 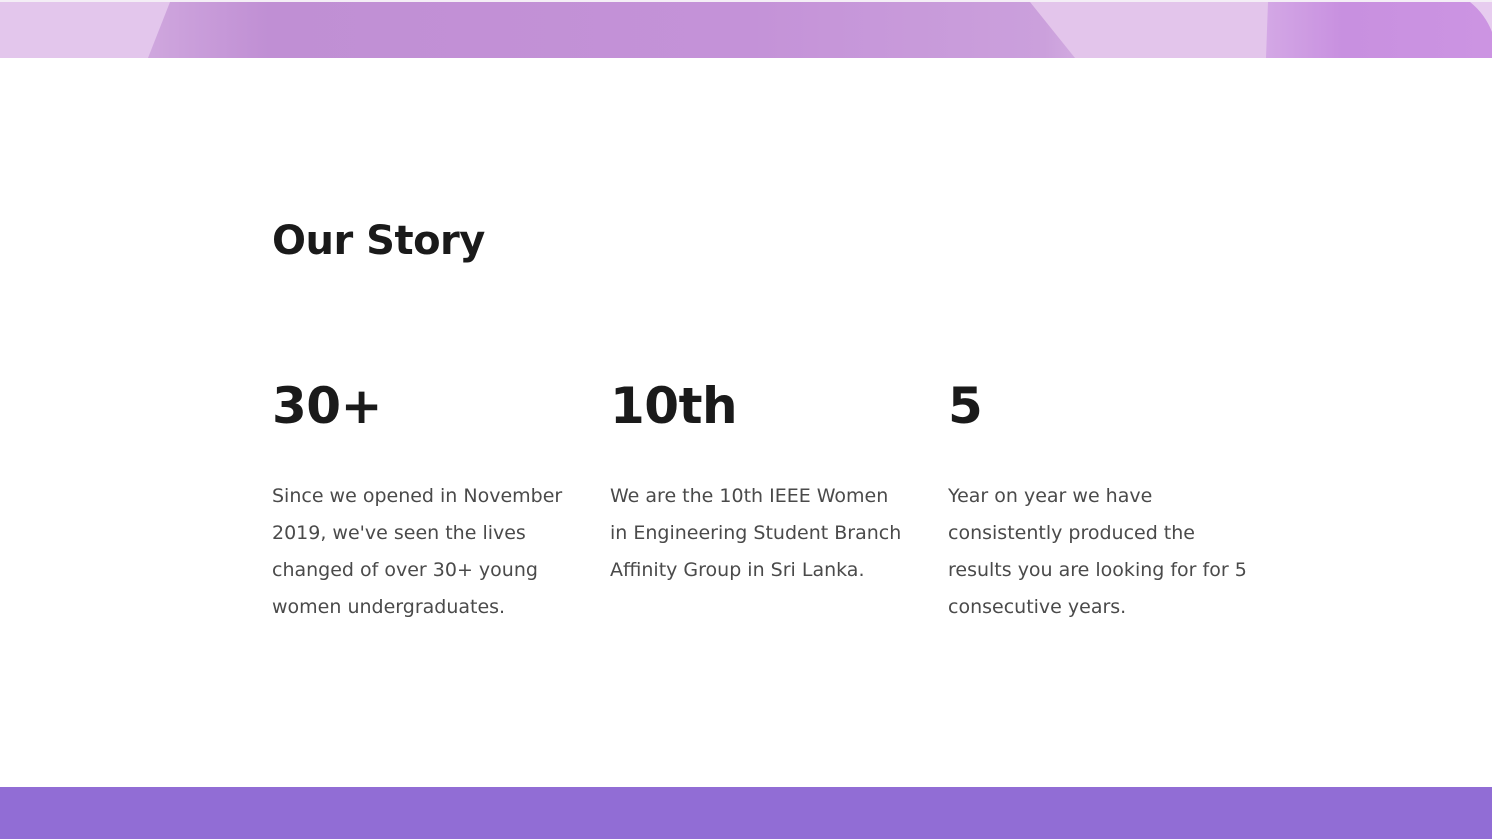 What do you see at coordinates (378, 241) in the screenshot?
I see `section-title: Our Story` at bounding box center [378, 241].